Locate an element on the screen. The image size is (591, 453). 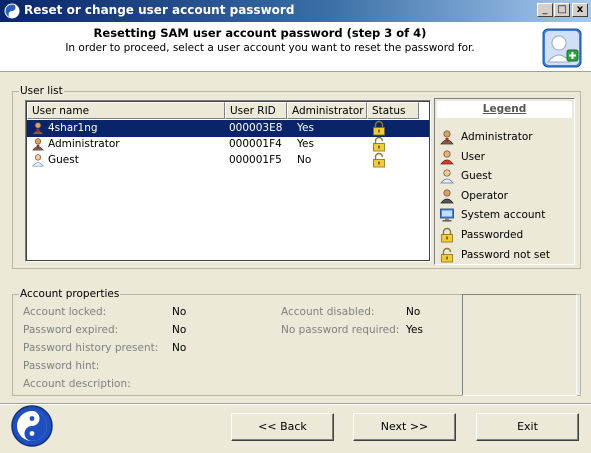
table-row: 4shar1ng 000003E8 Yes is located at coordinates (228, 128).